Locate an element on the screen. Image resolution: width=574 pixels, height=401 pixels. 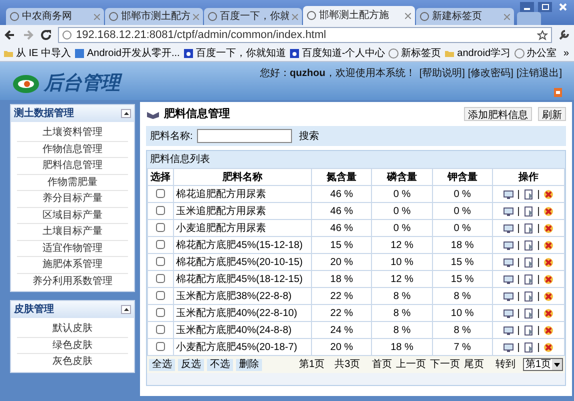
bulk-button: 反选 is located at coordinates (191, 364).